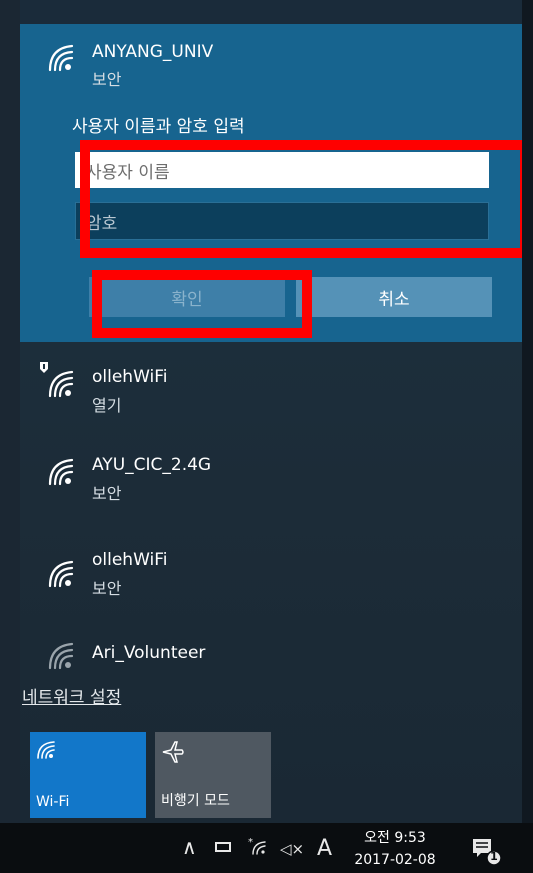 Image resolution: width=533 pixels, height=873 pixels. Describe the element at coordinates (153, 52) in the screenshot. I see `network-name: ANYANG_UNIV` at that location.